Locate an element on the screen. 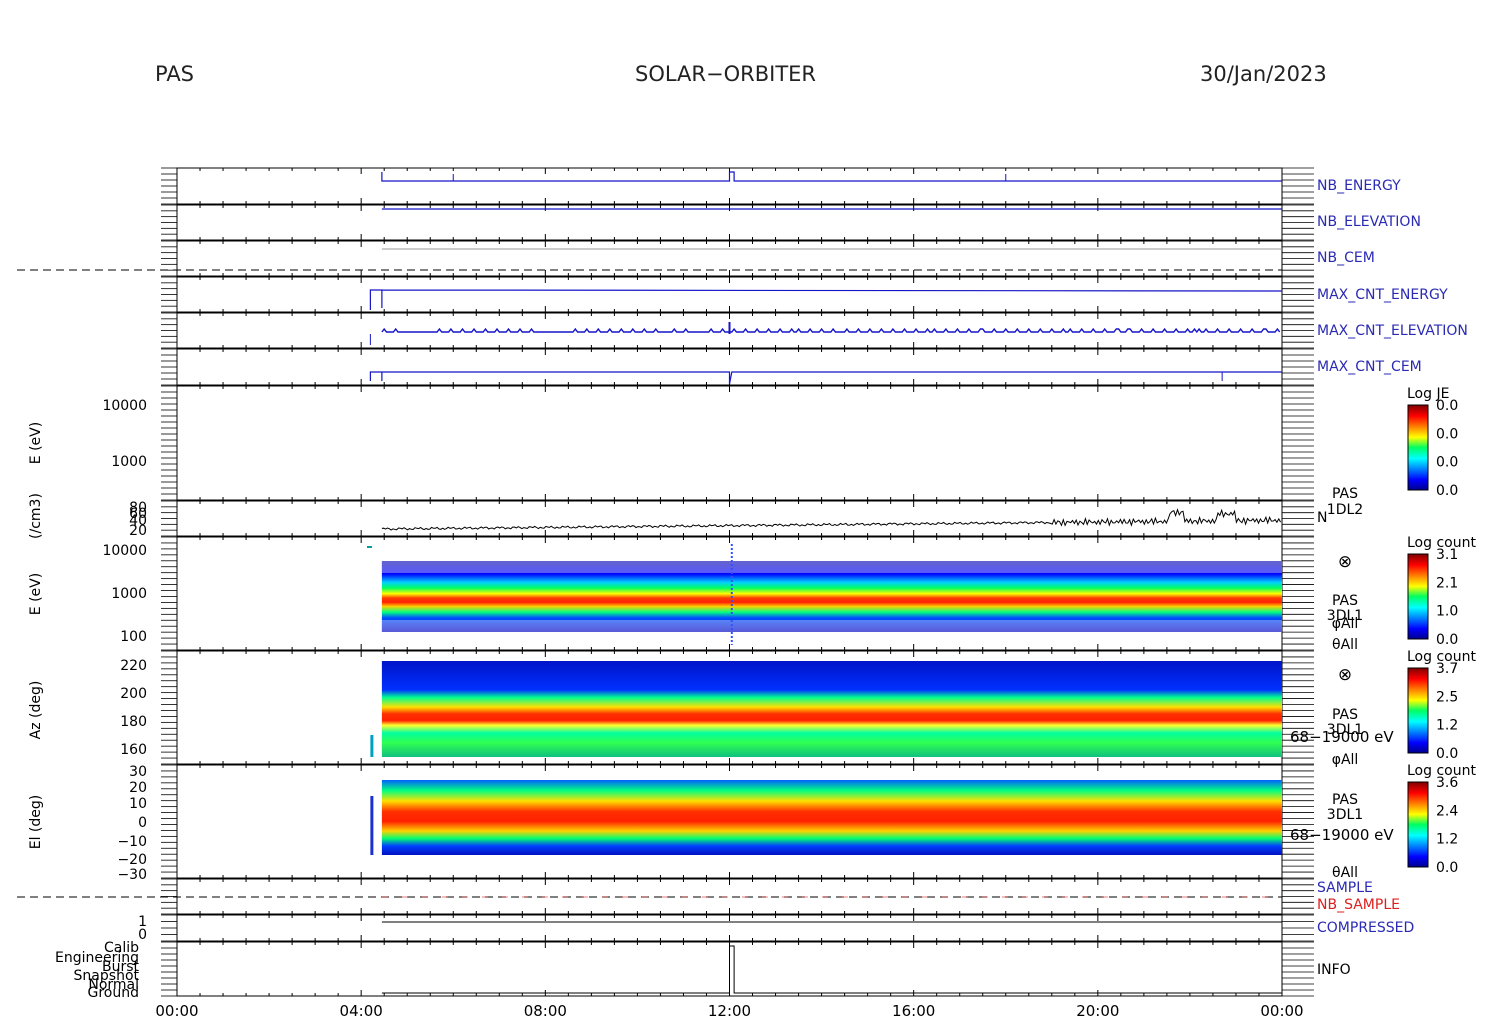 The image size is (1512, 1020). y-axis-label-elevation: El (deg) is located at coordinates (36, 822).